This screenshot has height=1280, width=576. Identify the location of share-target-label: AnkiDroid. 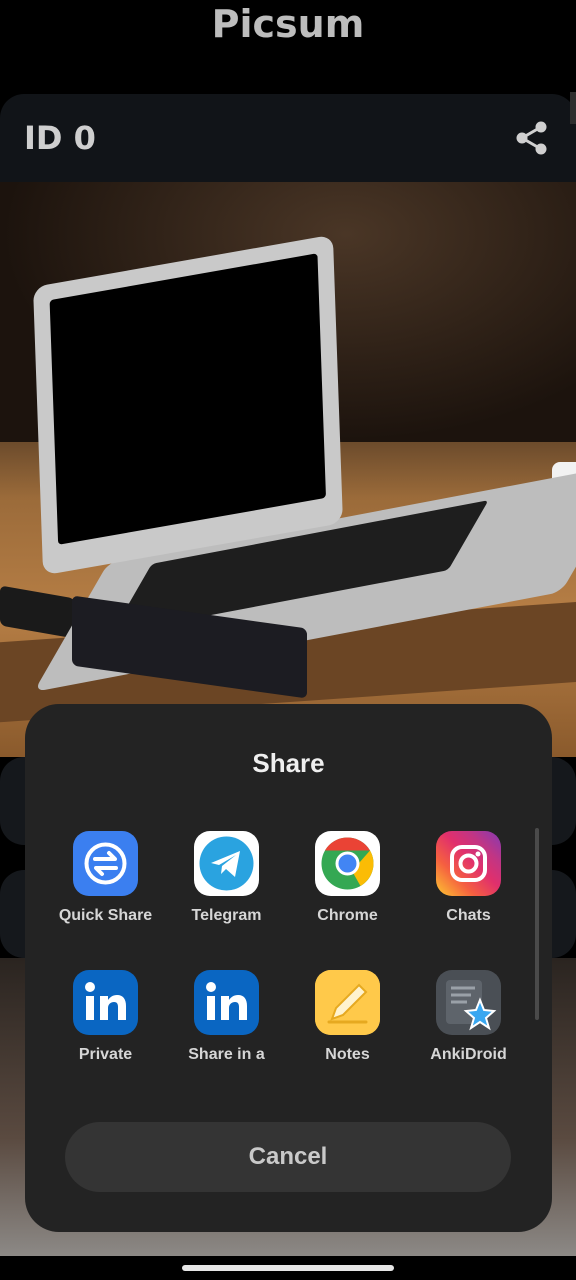
(468, 1054).